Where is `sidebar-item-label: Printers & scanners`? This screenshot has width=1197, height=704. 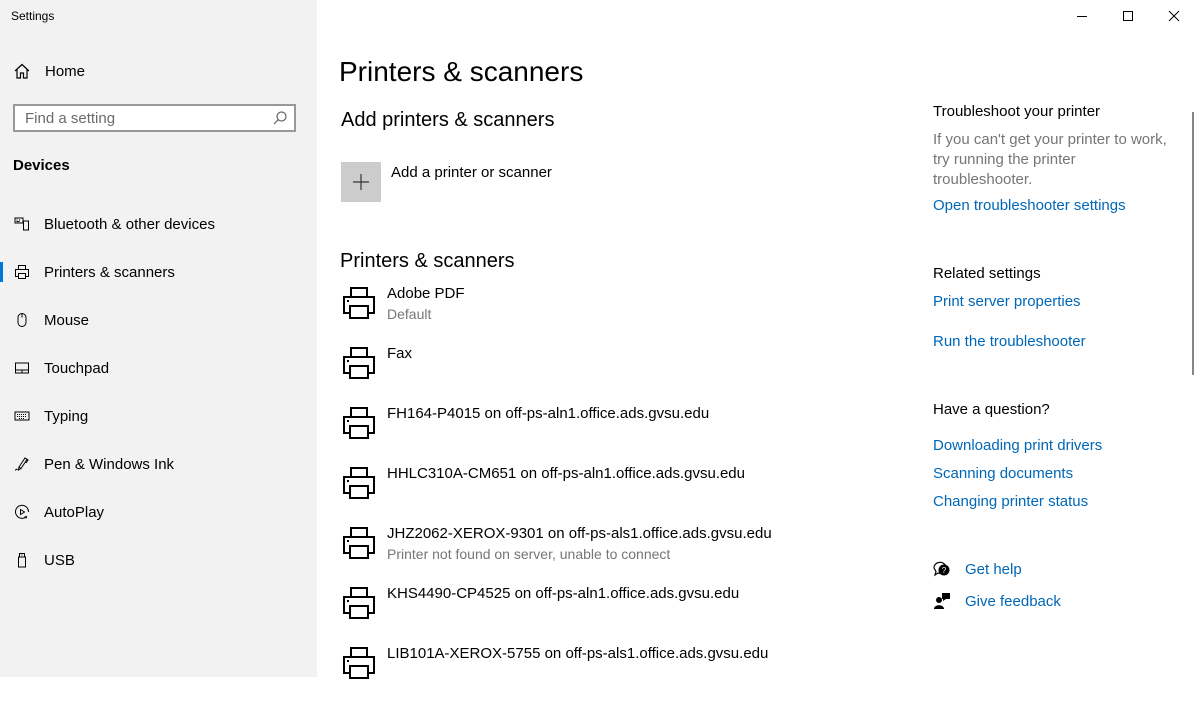 sidebar-item-label: Printers & scanners is located at coordinates (109, 272).